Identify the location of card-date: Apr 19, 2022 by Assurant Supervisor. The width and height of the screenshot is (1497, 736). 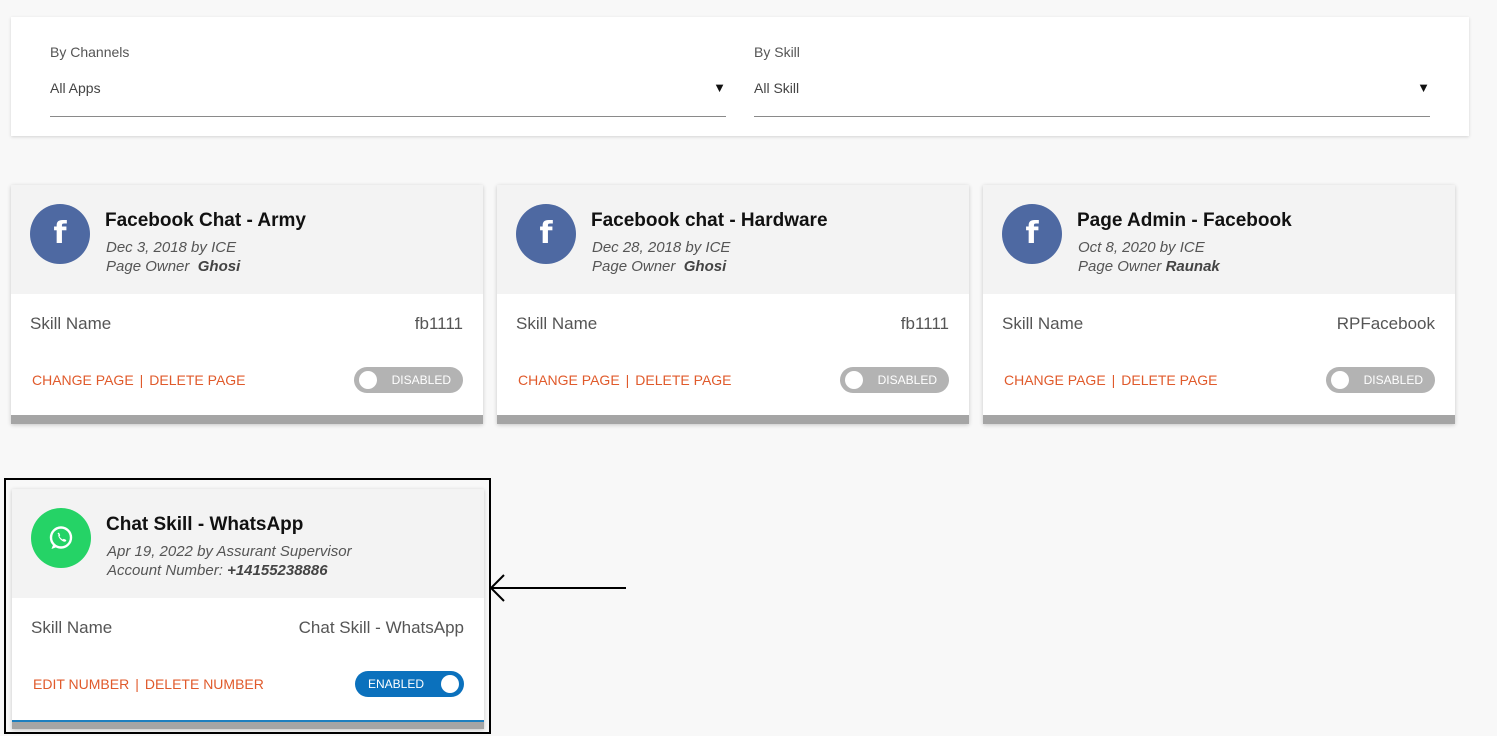
(229, 551).